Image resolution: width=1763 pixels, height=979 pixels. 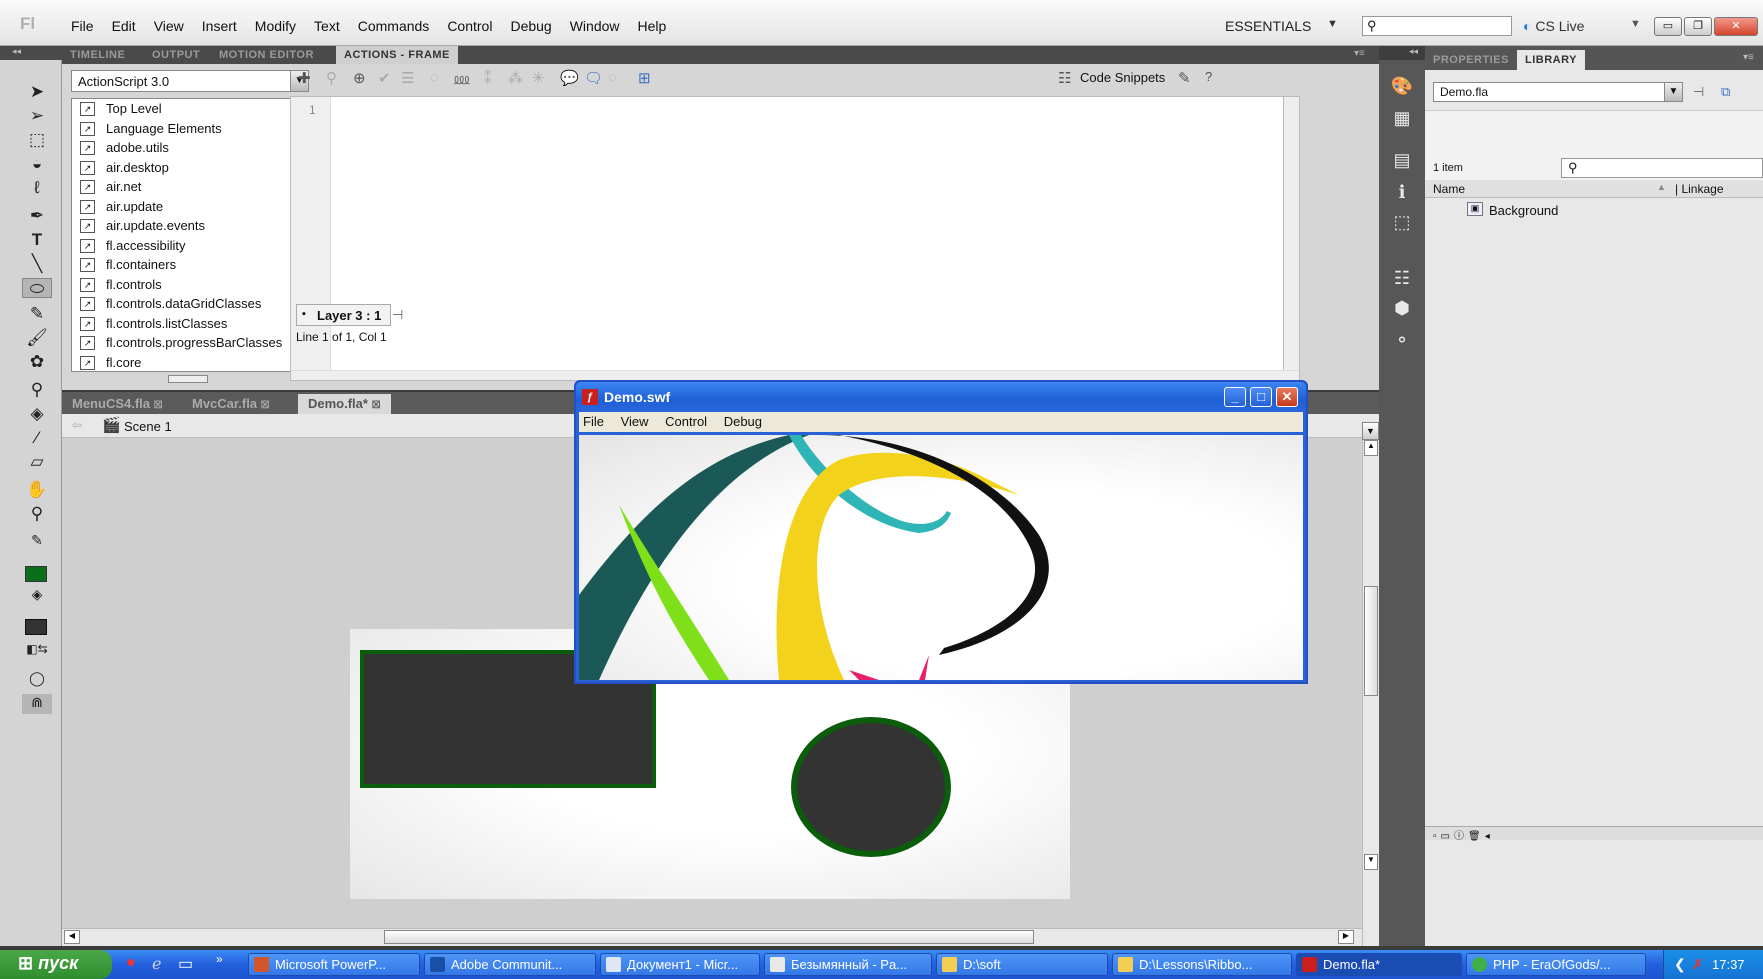 What do you see at coordinates (344, 404) in the screenshot?
I see `doc-tab-demo: Demo.fla* ☒` at bounding box center [344, 404].